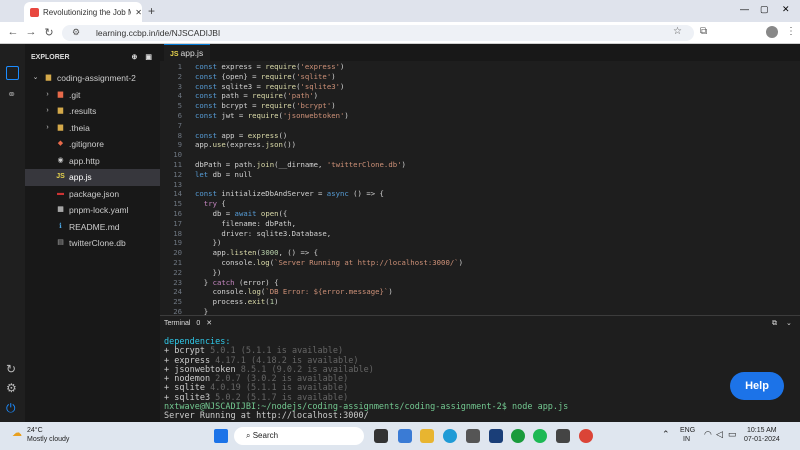  What do you see at coordinates (92, 161) in the screenshot?
I see `tree-item: ◉ app.http` at bounding box center [92, 161].